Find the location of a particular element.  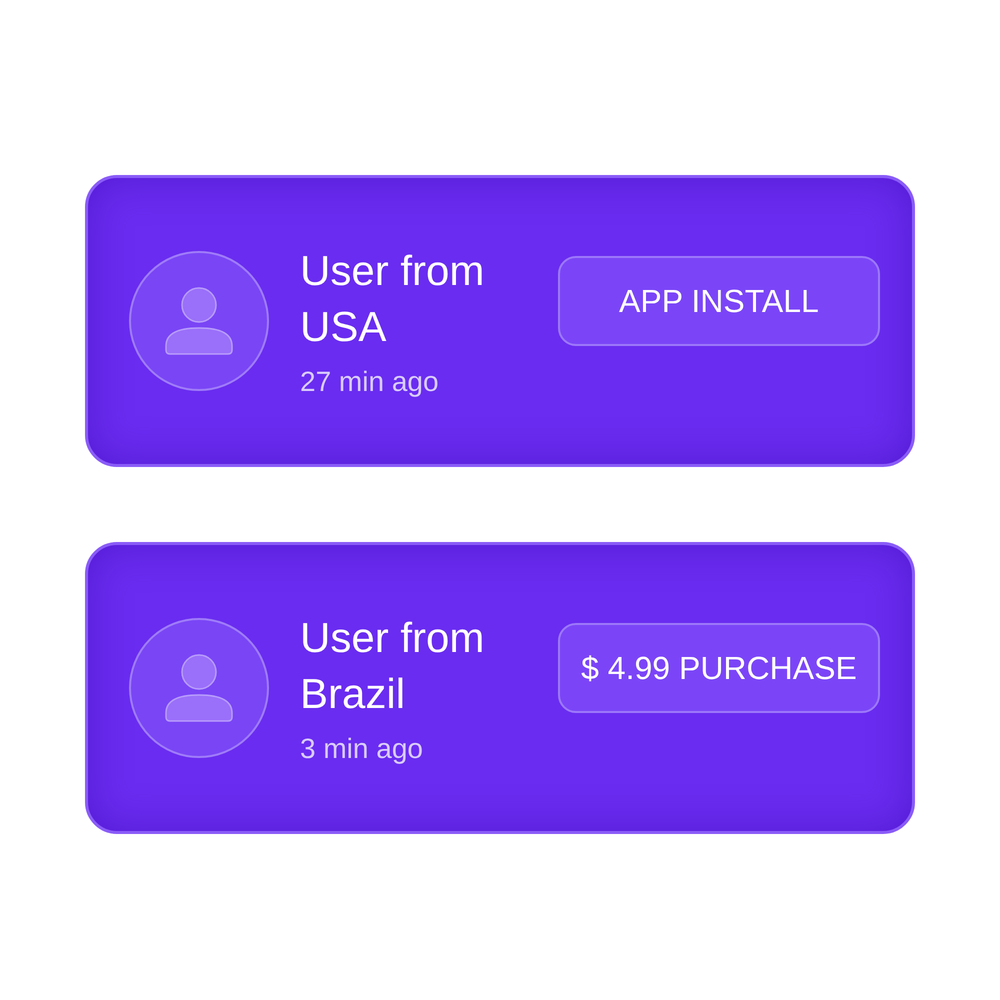

user-location: User from USA is located at coordinates (393, 299).